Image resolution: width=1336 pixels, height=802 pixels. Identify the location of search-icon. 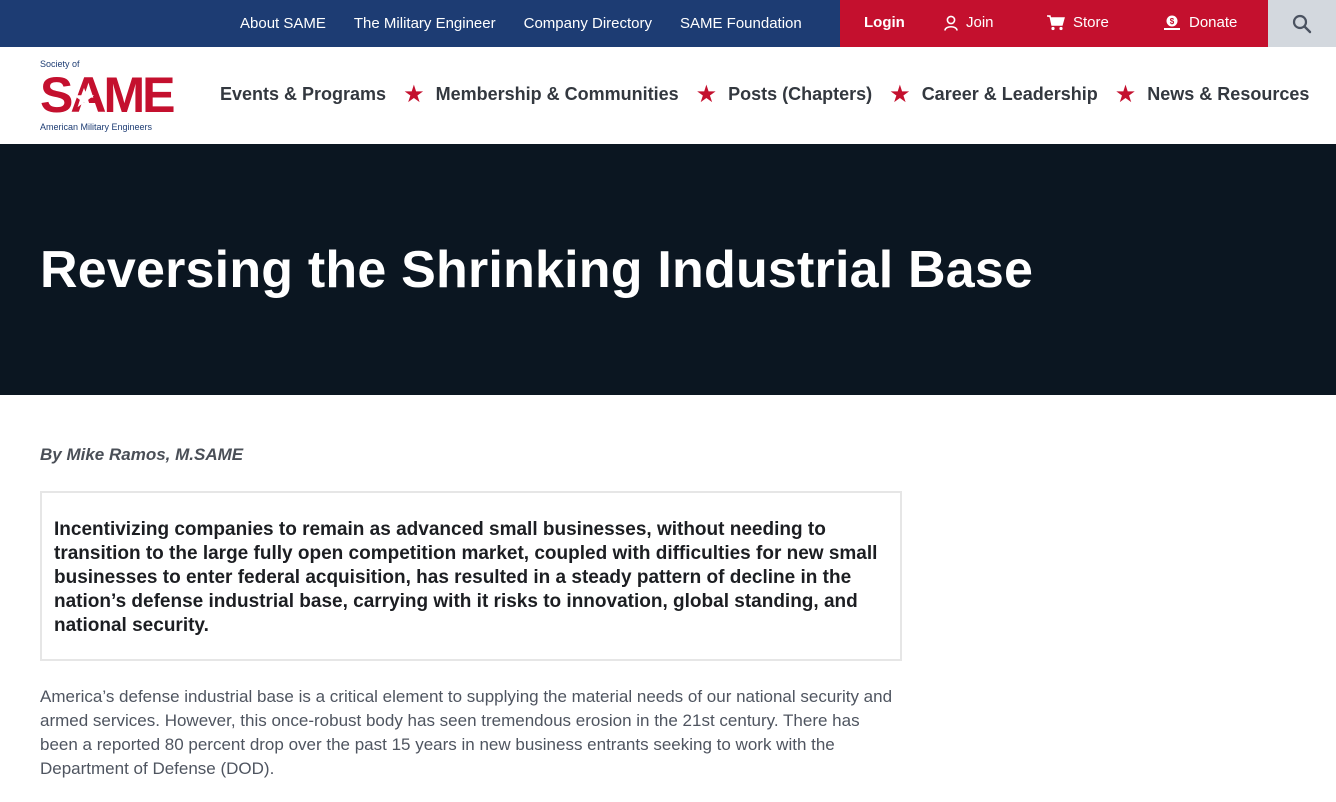
(1302, 23).